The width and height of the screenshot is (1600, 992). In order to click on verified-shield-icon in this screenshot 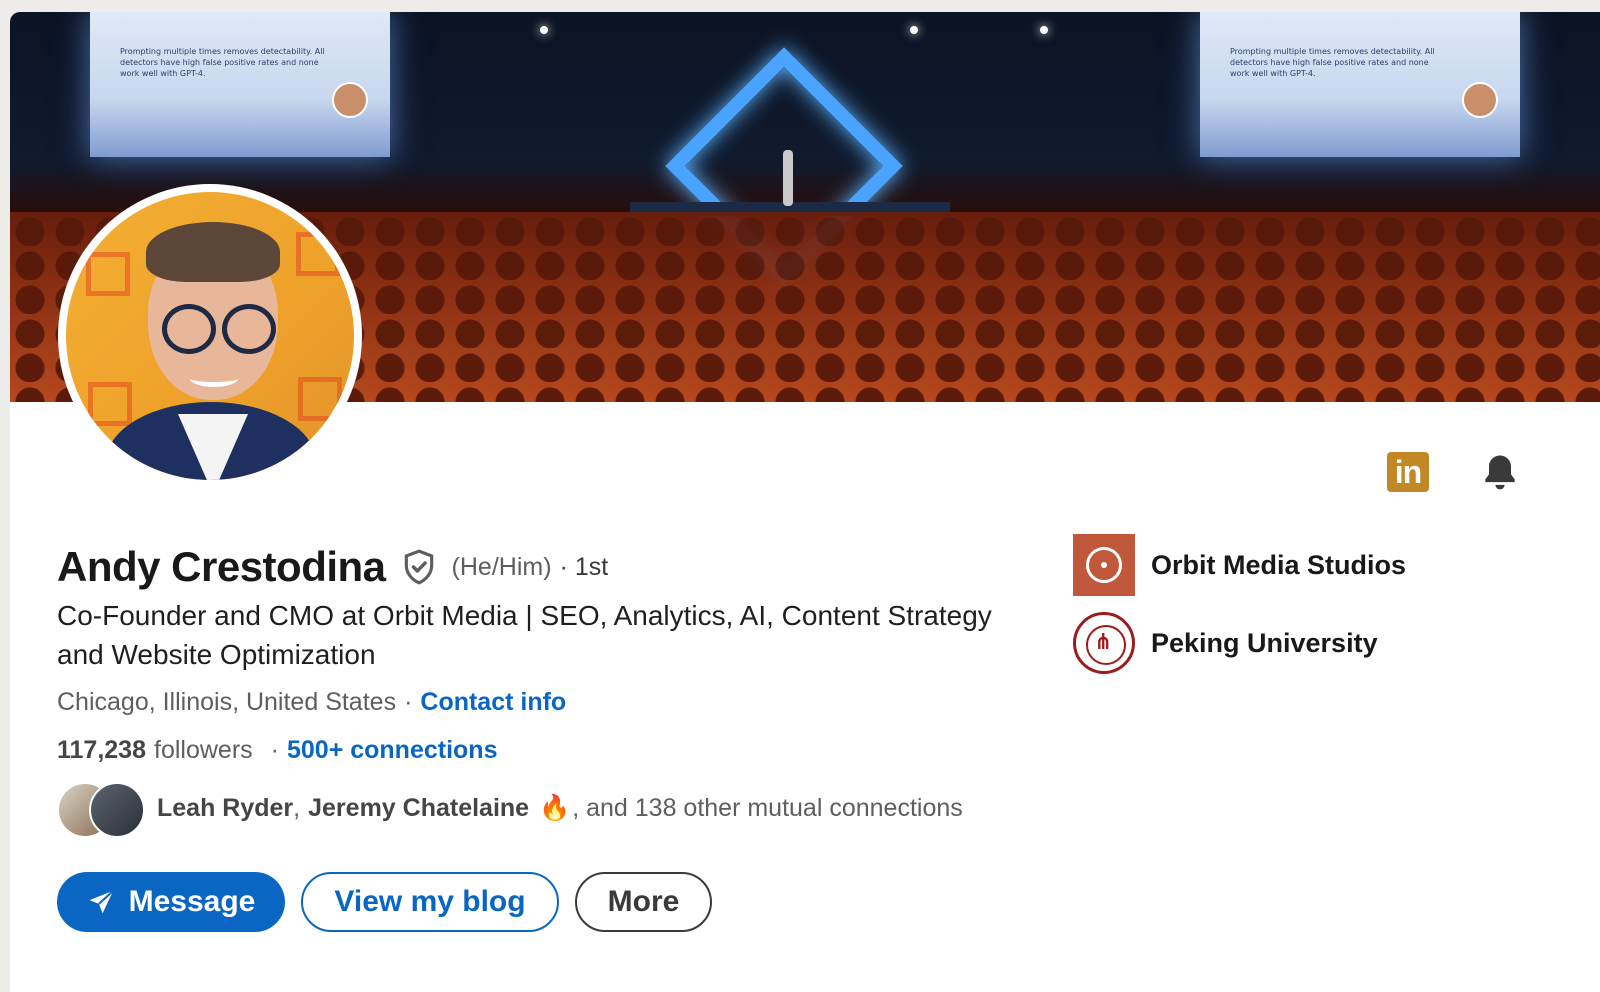, I will do `click(419, 567)`.